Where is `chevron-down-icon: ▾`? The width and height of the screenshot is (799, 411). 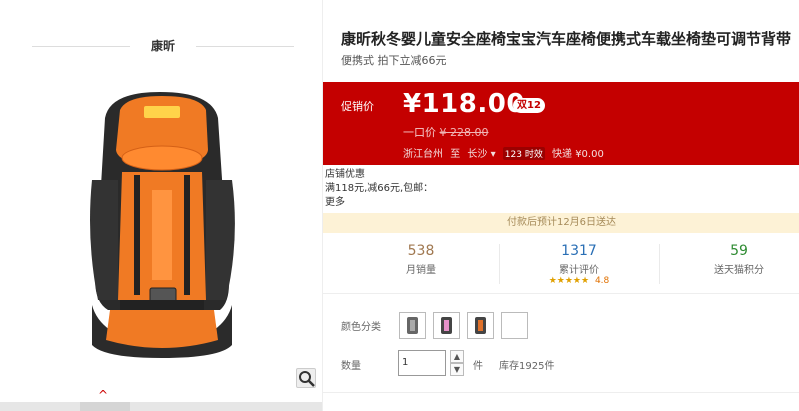
chevron-down-icon: ▾ is located at coordinates (493, 154).